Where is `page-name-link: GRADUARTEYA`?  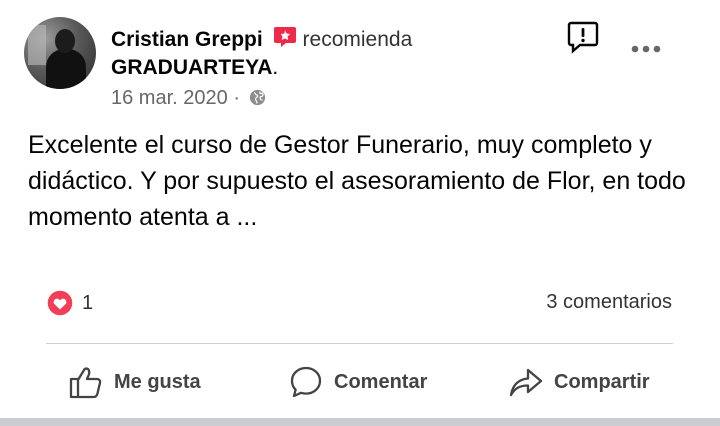 page-name-link: GRADUARTEYA is located at coordinates (191, 67).